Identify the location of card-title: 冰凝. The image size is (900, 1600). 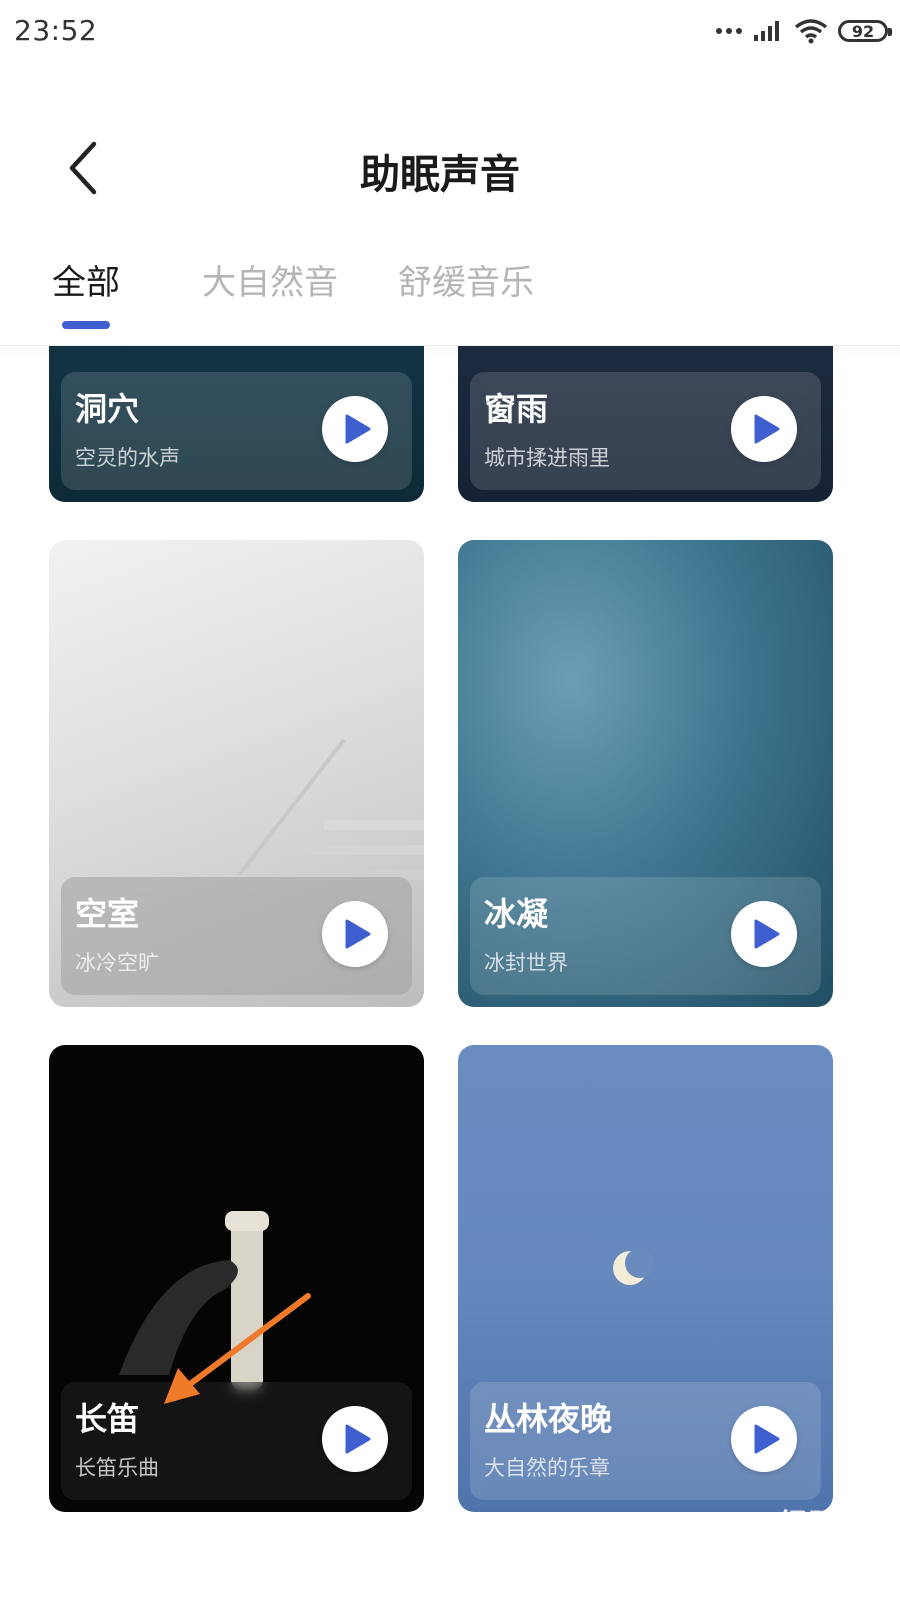
(516, 914).